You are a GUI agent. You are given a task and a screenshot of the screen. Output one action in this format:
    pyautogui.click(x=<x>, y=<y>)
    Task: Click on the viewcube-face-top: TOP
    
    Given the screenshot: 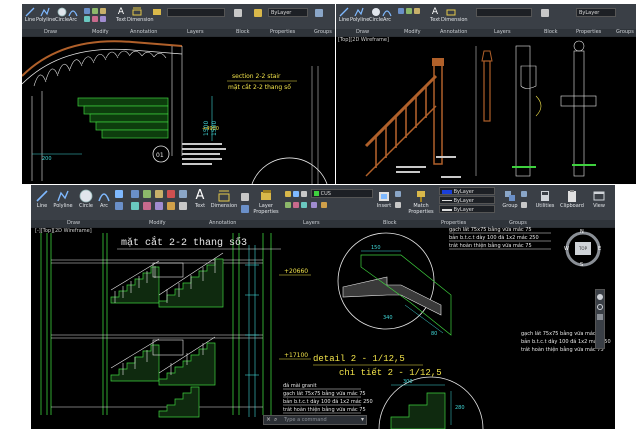 What is the action you would take?
    pyautogui.click(x=583, y=248)
    